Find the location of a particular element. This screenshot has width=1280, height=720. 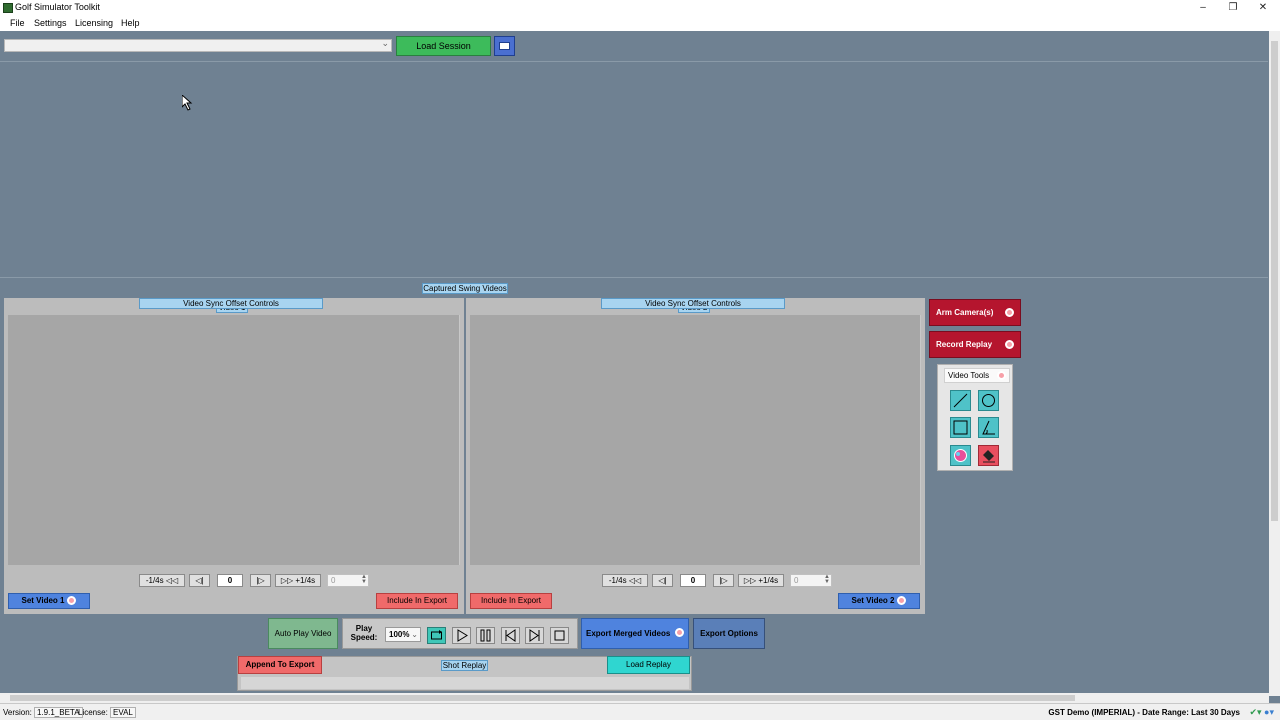

id-card-button is located at coordinates (504, 46).